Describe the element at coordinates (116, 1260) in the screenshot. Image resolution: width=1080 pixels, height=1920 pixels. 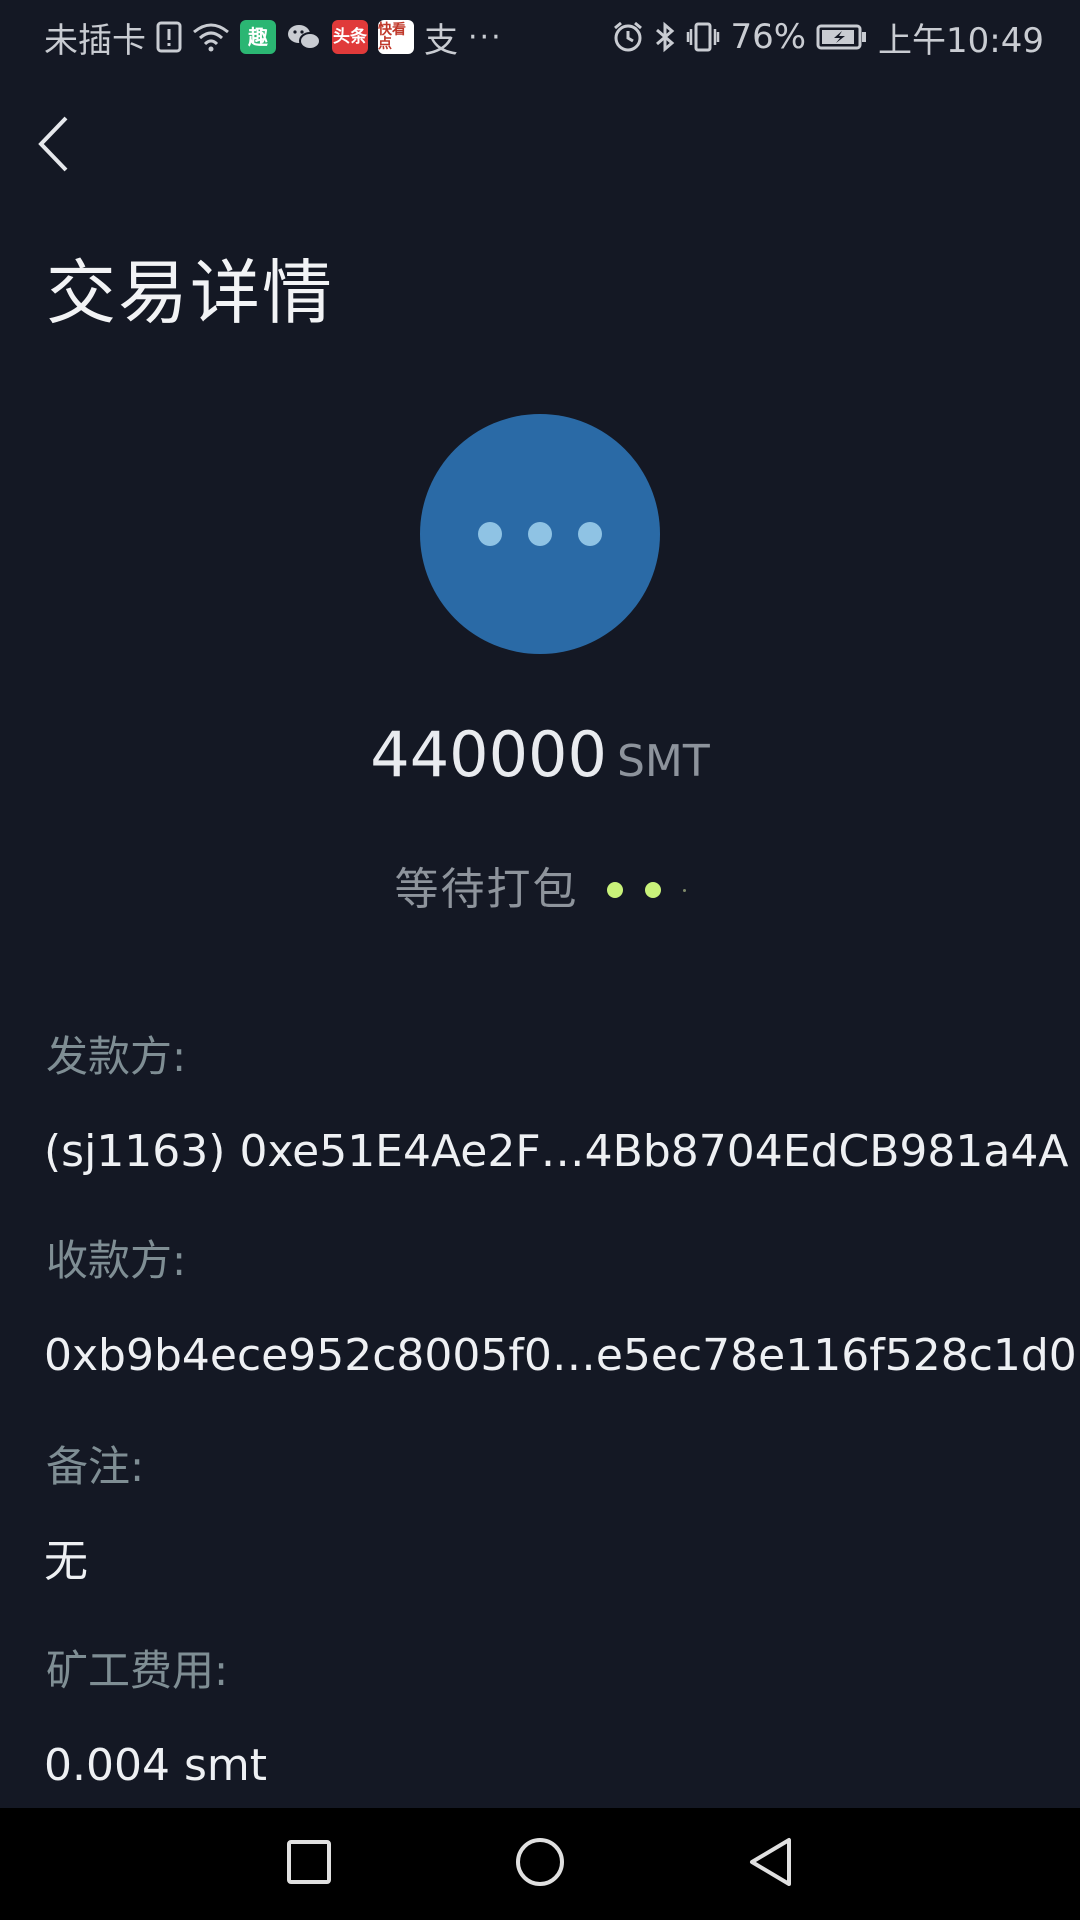
I see `receiver-label: 收款方:` at that location.